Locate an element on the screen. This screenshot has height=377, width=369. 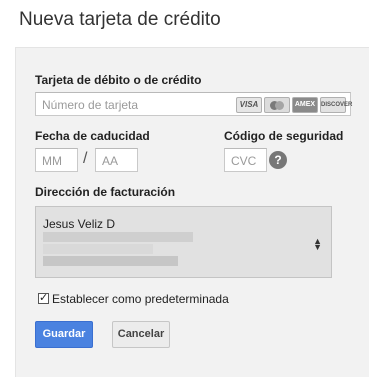
save-button: Guardar is located at coordinates (64, 334).